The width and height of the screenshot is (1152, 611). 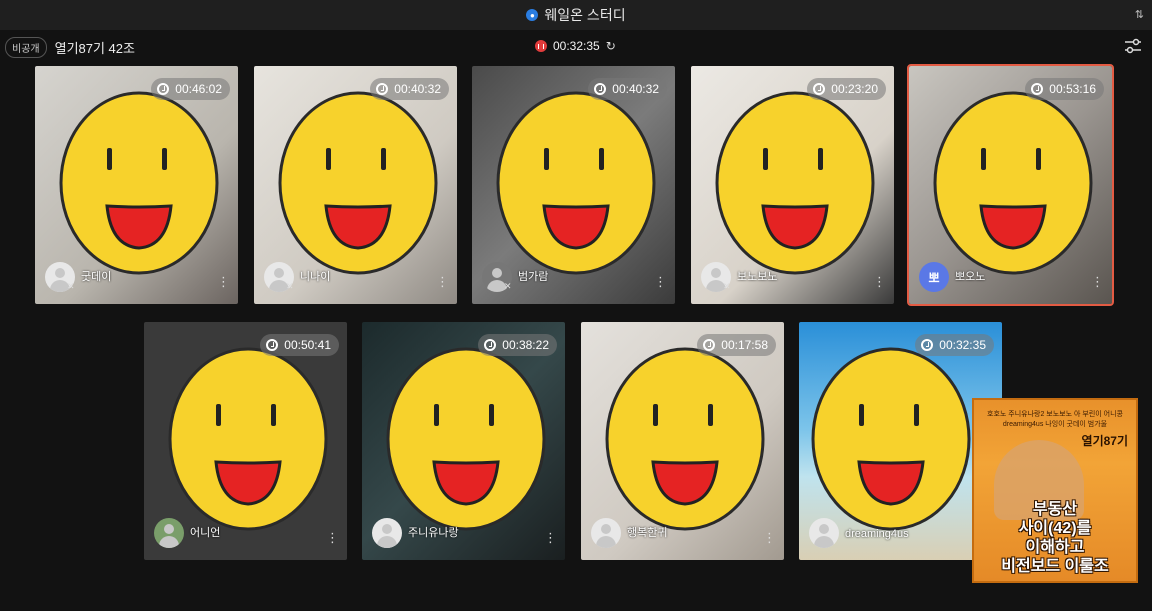 I want to click on participant-name: 니나이, so click(x=315, y=277).